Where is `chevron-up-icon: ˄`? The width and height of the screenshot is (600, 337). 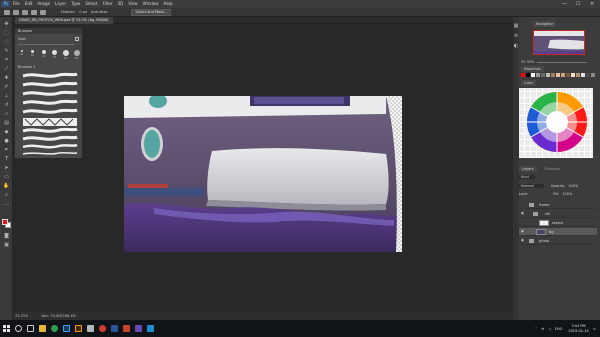
chevron-up-icon: ˄ is located at coordinates (536, 329).